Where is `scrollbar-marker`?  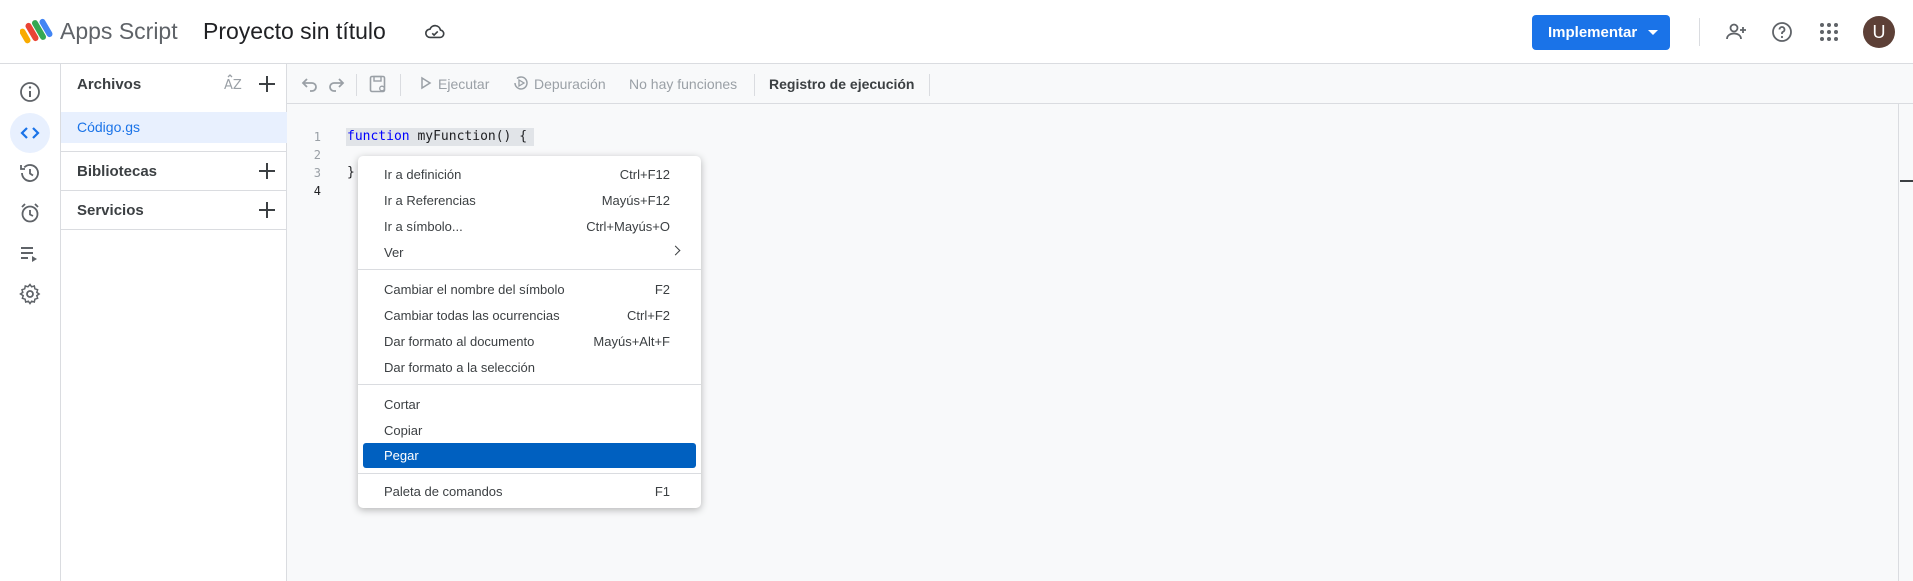 scrollbar-marker is located at coordinates (1906, 181).